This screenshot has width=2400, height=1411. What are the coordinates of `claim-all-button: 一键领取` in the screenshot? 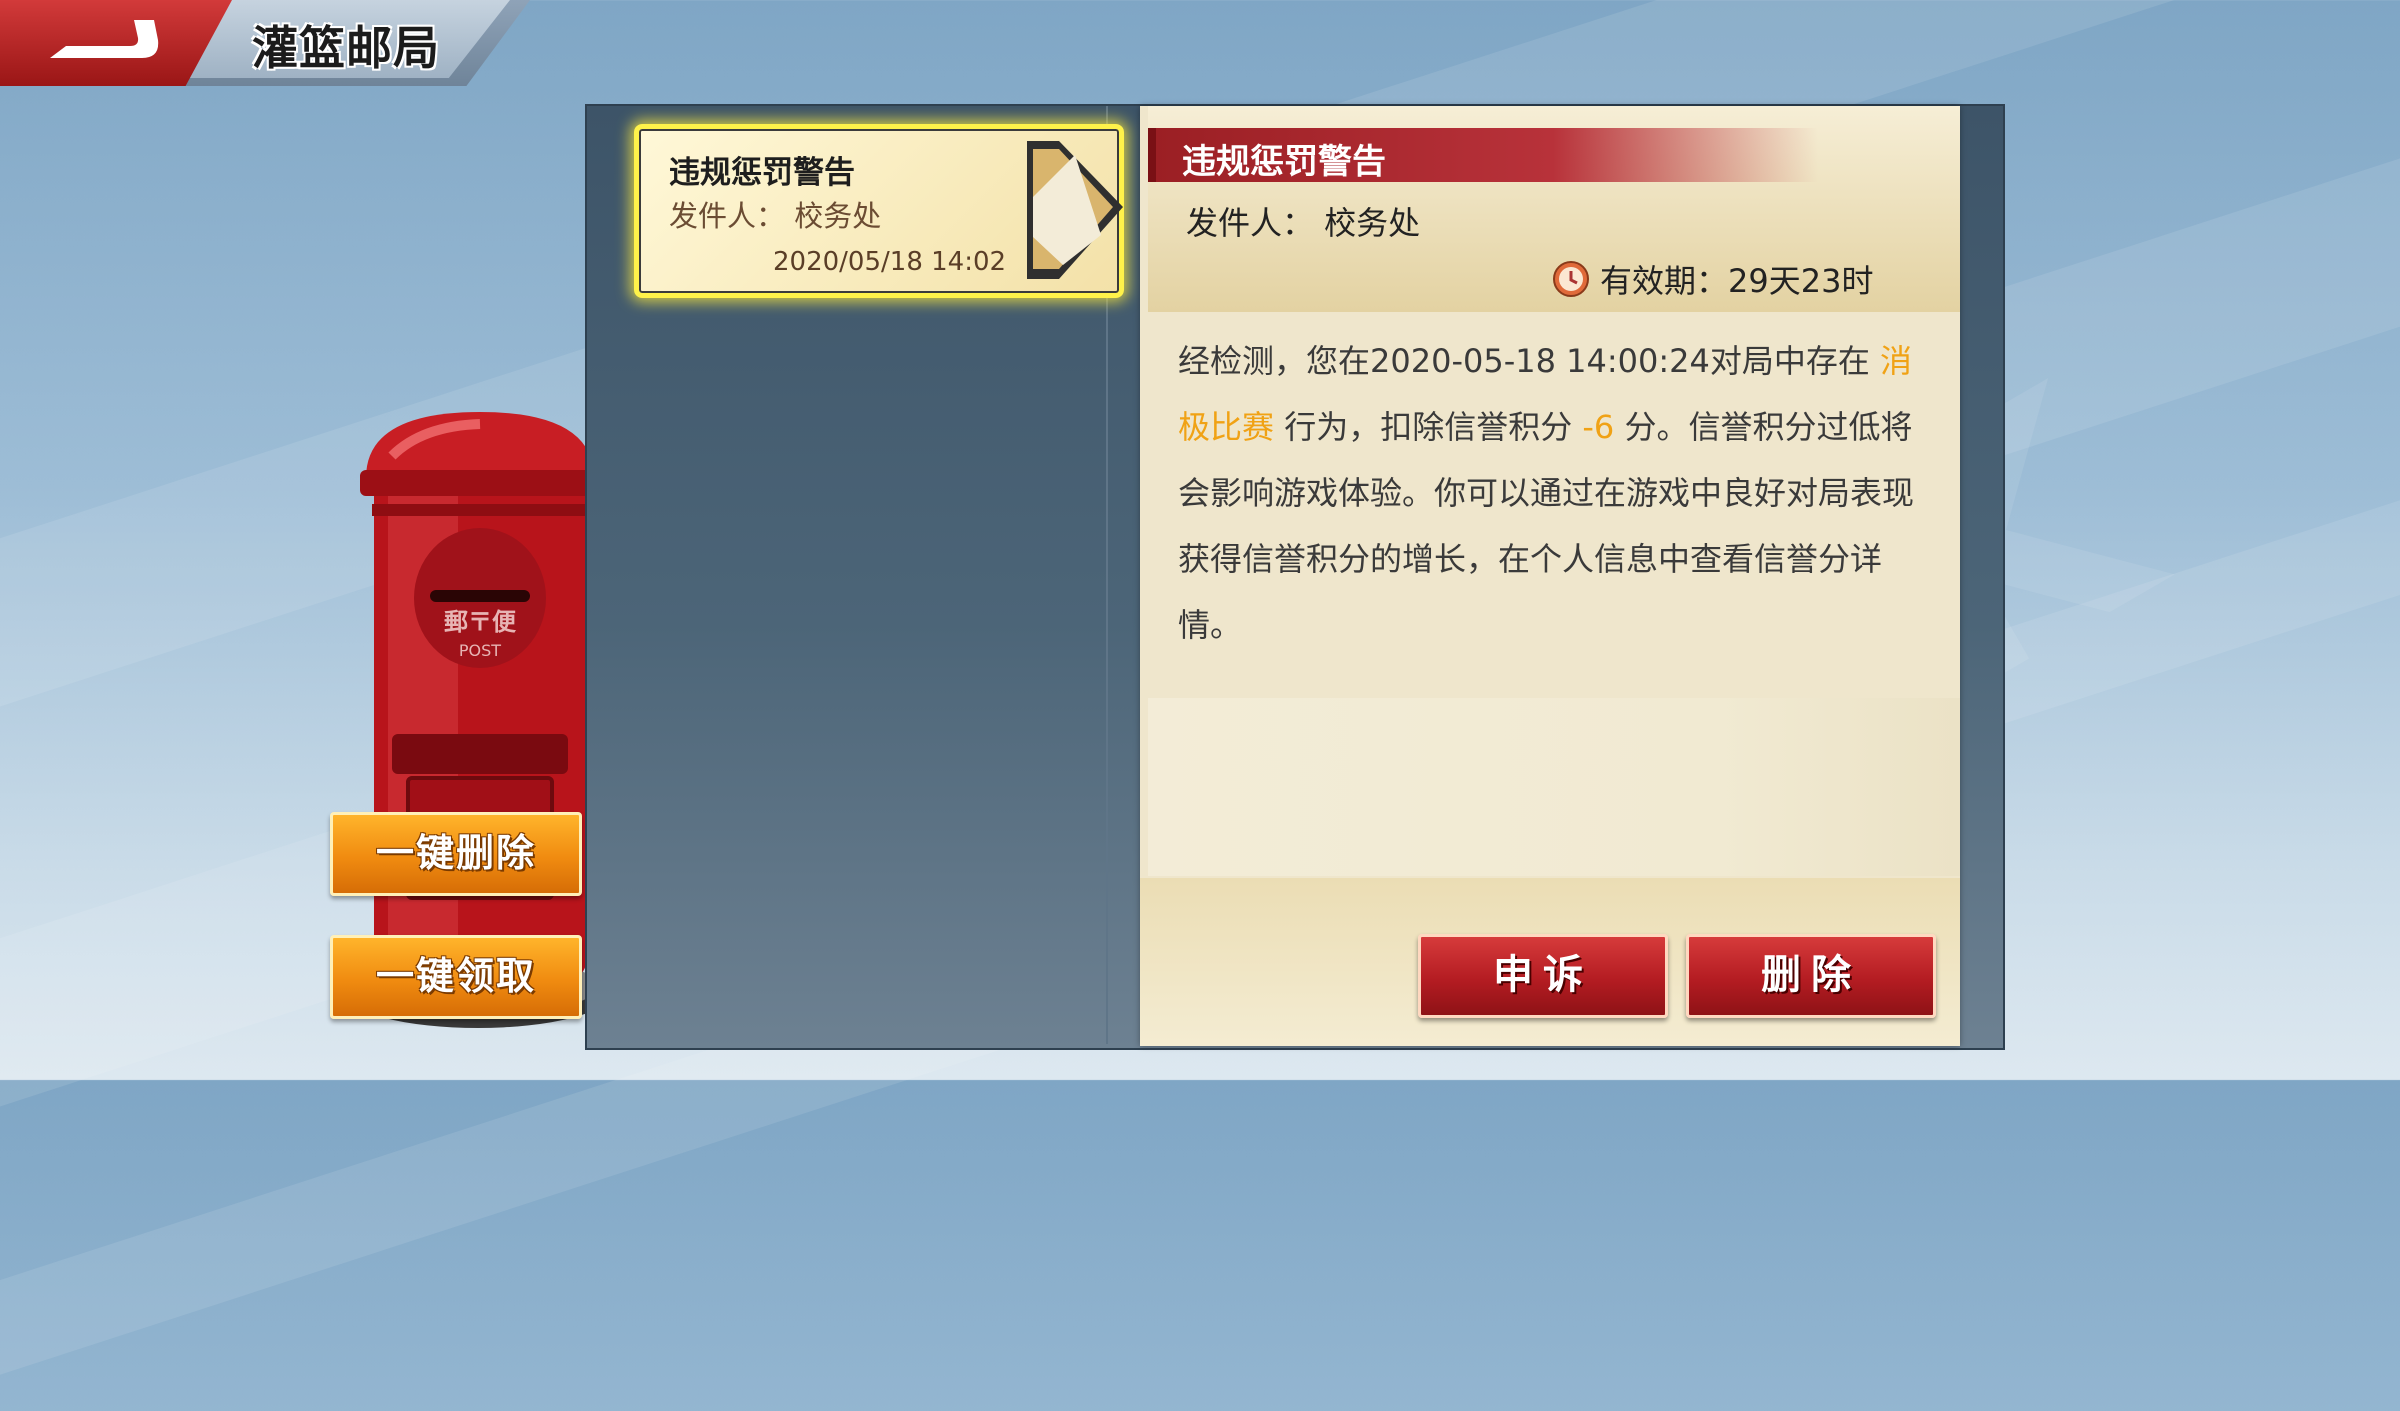 It's located at (456, 977).